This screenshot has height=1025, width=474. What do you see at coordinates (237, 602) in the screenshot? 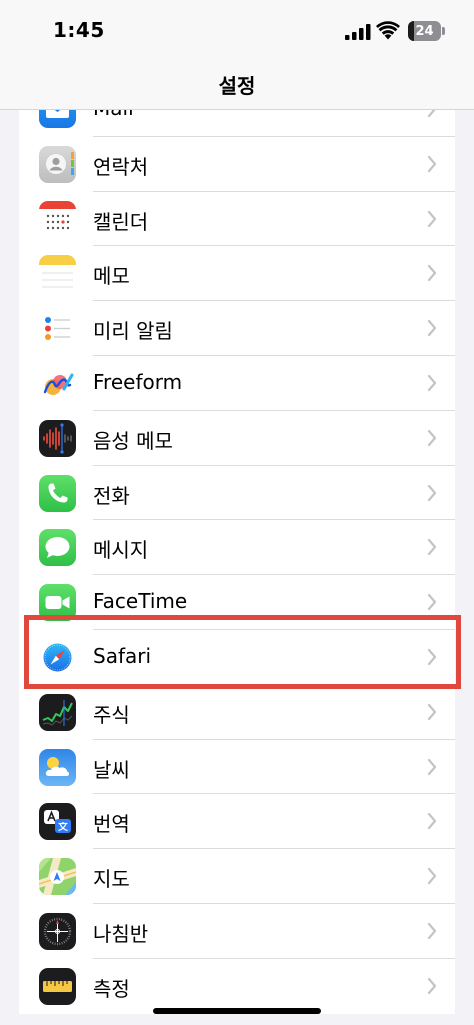
I see `settings-row-facetime: FaceTime` at bounding box center [237, 602].